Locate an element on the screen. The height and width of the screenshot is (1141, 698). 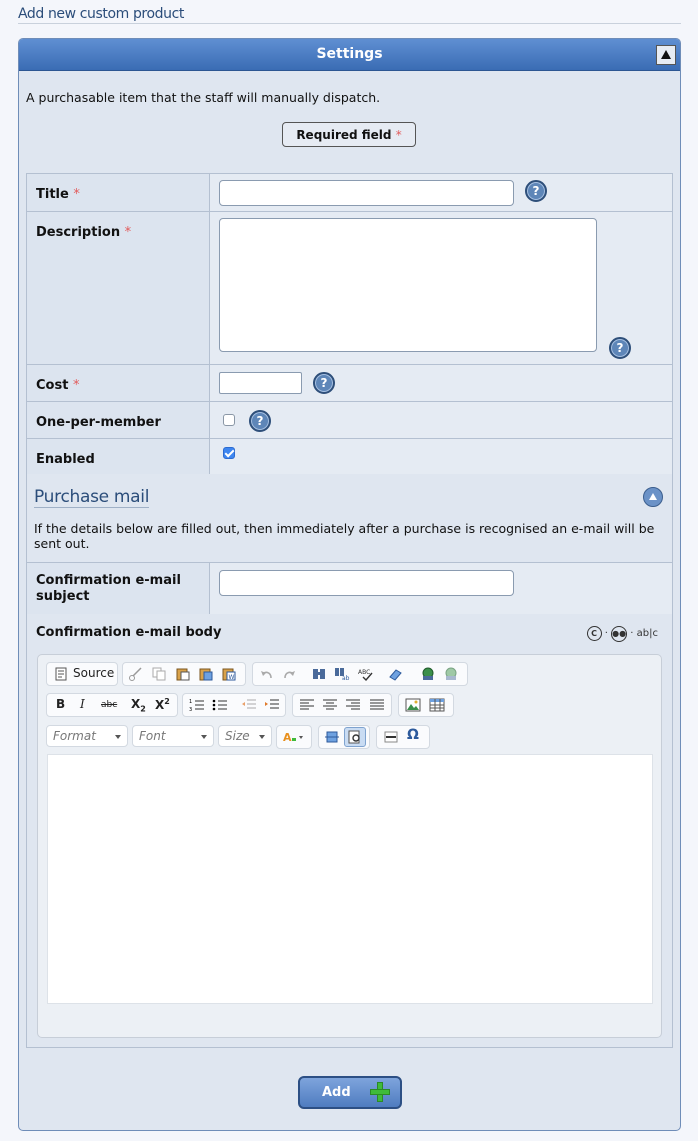
toolbar-group-align is located at coordinates (342, 705).